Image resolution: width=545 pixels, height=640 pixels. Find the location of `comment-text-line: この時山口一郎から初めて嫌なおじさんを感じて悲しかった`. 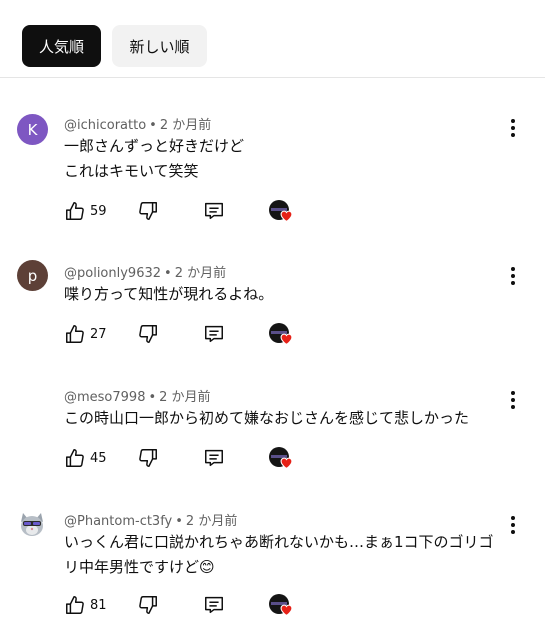

comment-text-line: この時山口一郎から初めて嫌なおじさんを感じて悲しかった is located at coordinates (267, 418).